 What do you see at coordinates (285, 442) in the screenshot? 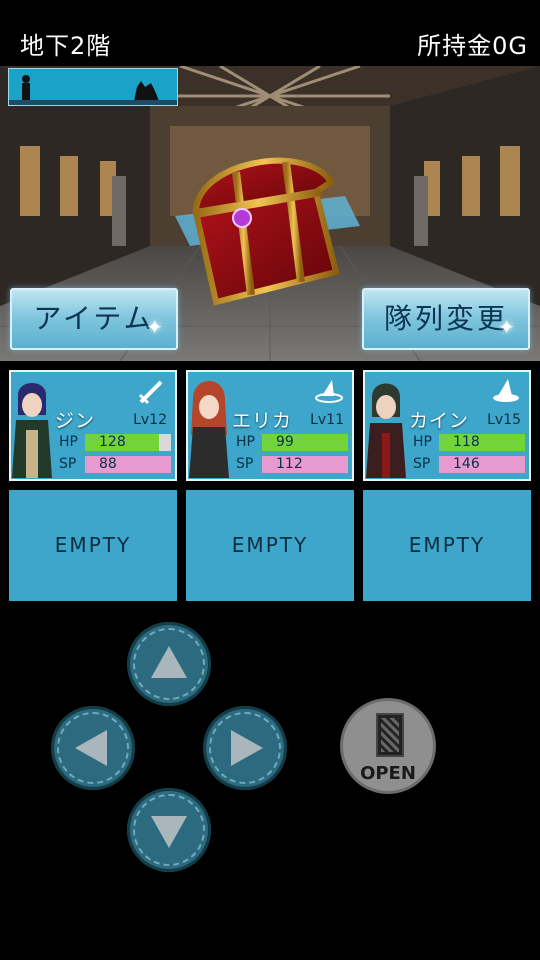
I see `hp-value: 99` at bounding box center [285, 442].